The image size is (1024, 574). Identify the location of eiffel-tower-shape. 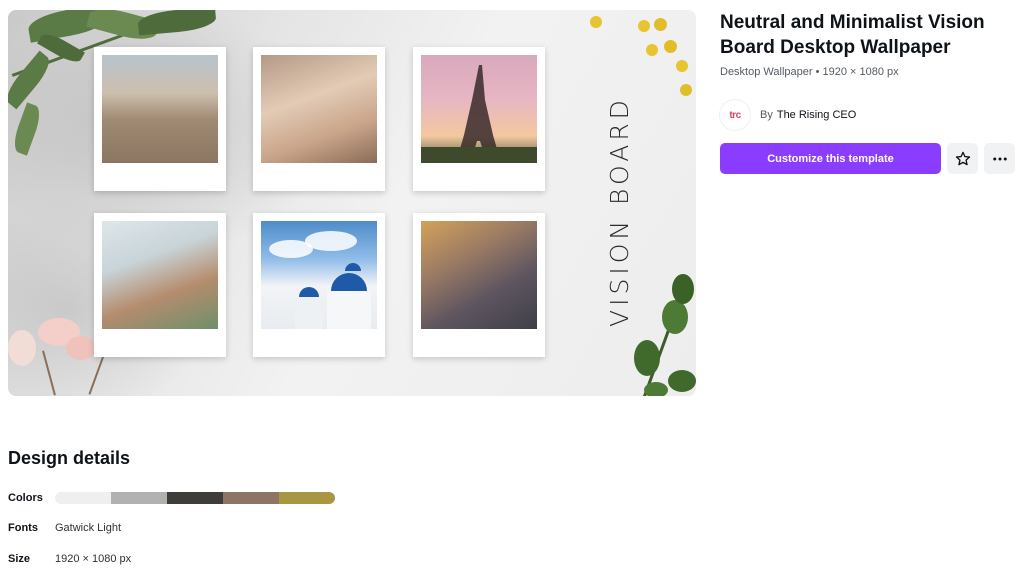
(479, 114).